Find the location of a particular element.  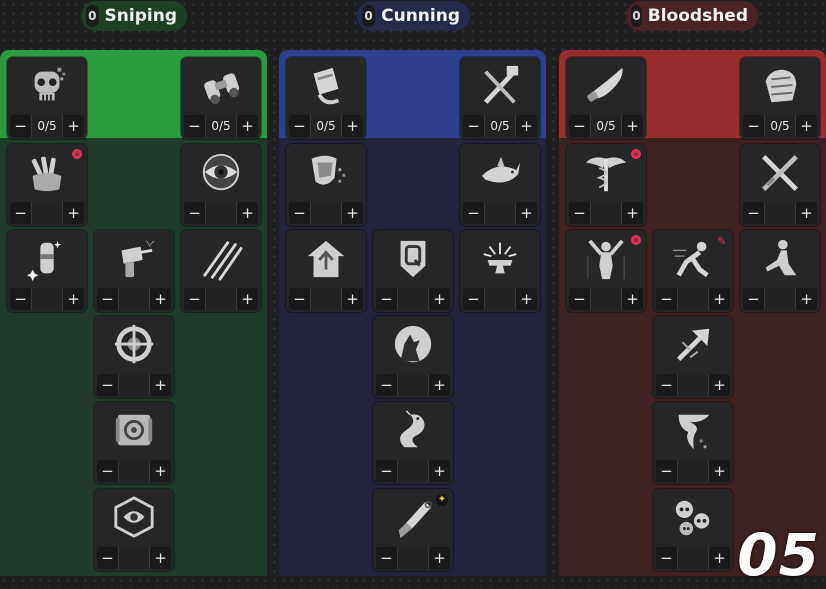

skill-slot-skull-pile: − + is located at coordinates (693, 530).